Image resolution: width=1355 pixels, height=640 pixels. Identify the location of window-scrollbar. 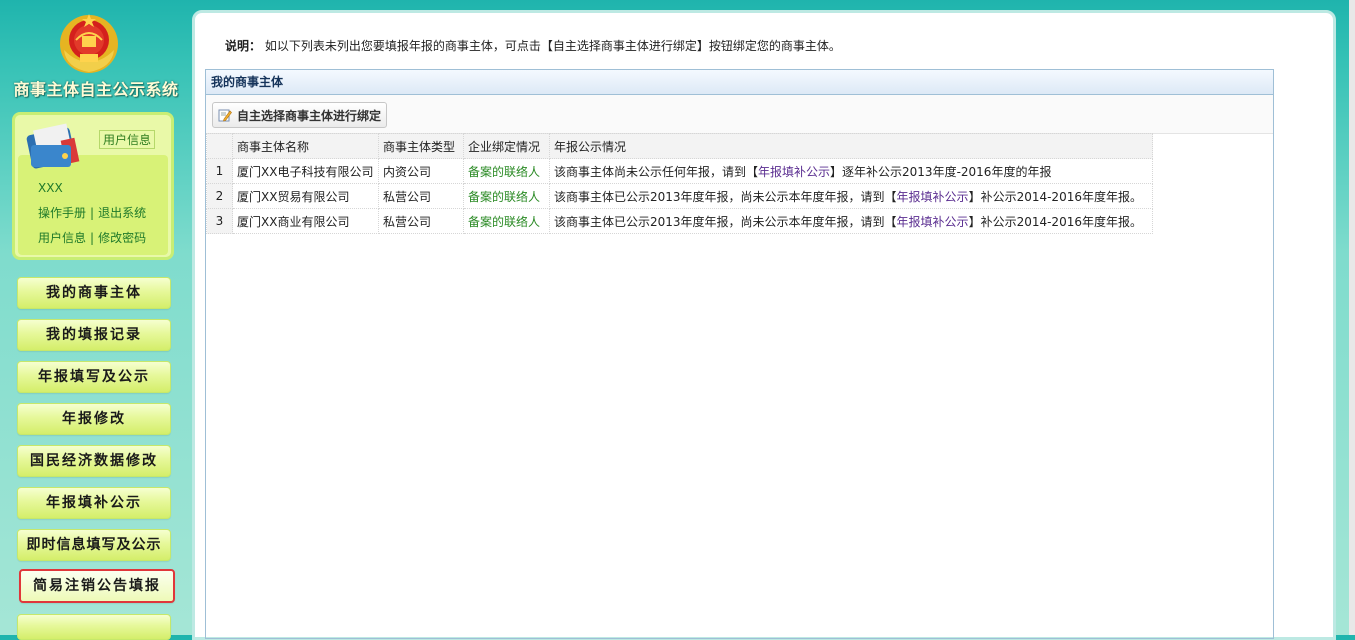
(1352, 317).